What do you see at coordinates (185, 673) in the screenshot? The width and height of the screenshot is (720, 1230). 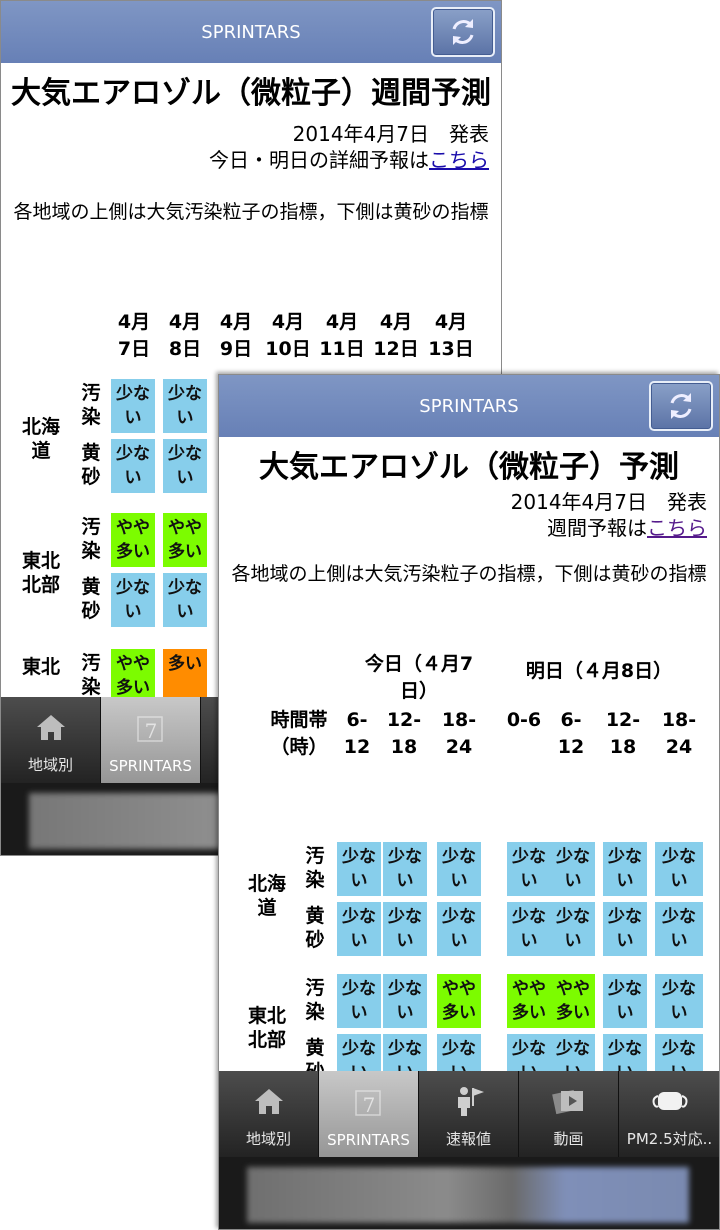 I see `forecast-cell: 多い` at bounding box center [185, 673].